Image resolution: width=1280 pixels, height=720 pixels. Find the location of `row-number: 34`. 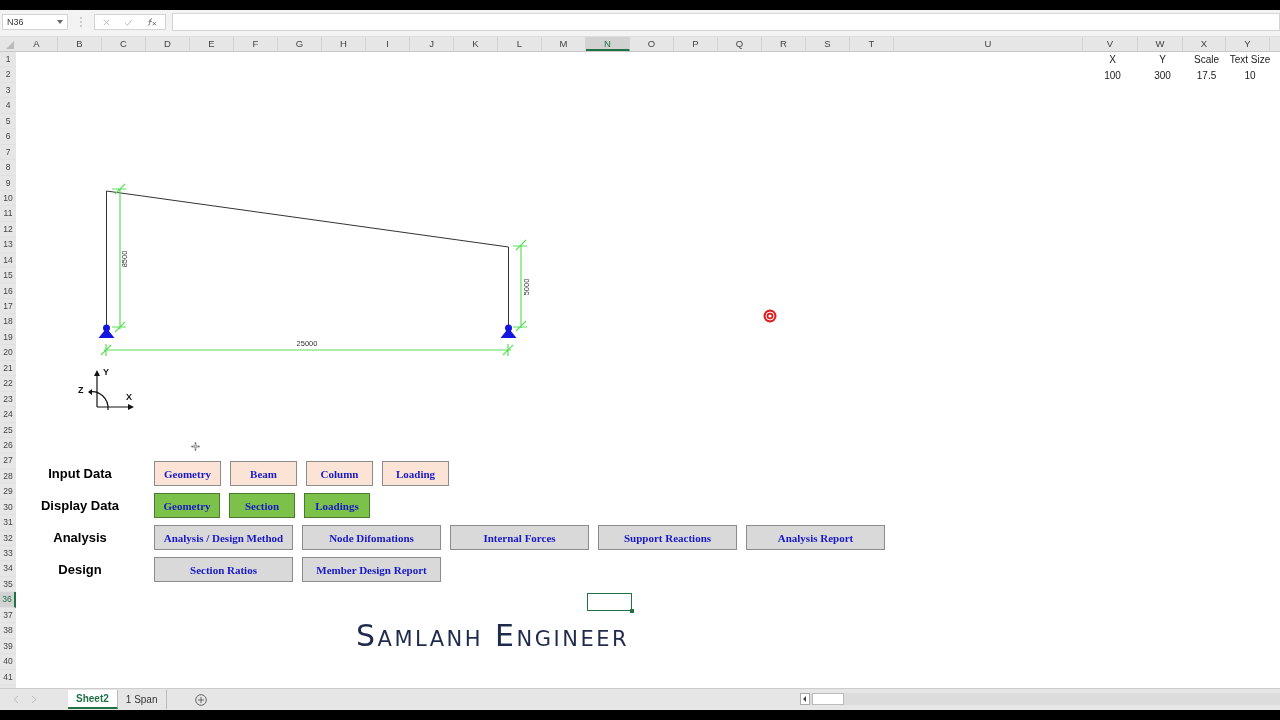

row-number: 34 is located at coordinates (8, 569).